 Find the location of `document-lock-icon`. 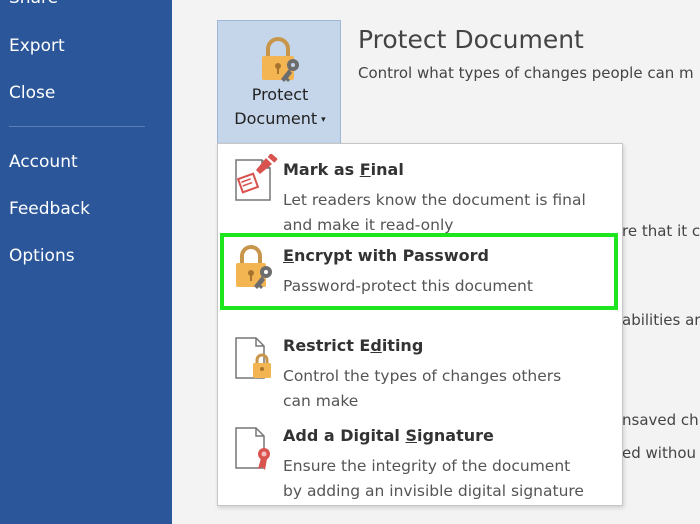

document-lock-icon is located at coordinates (253, 358).